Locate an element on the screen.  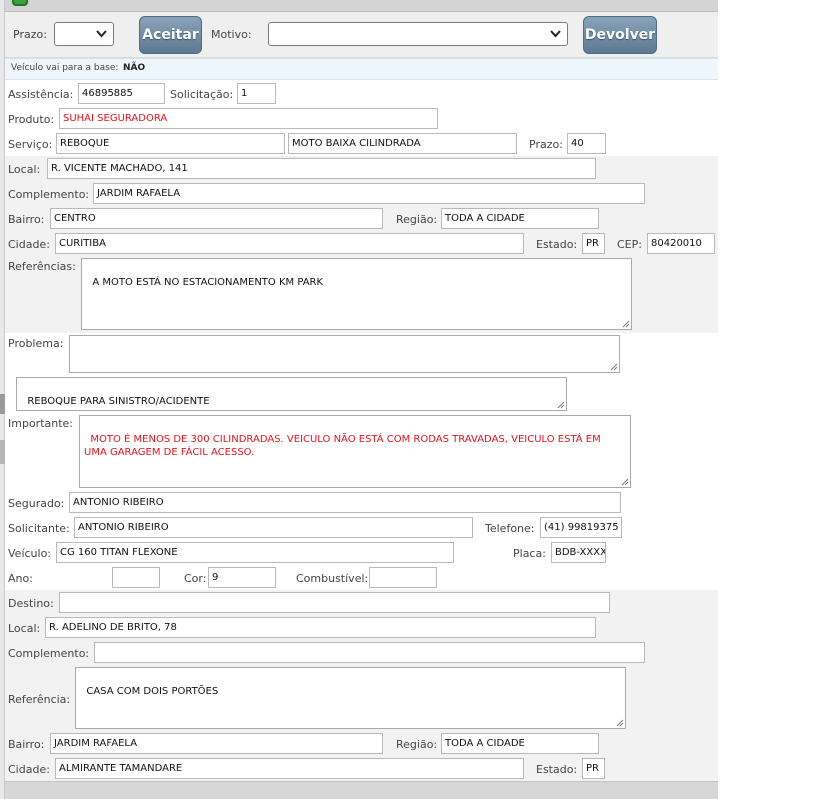
cidade-field: CURITIBA is located at coordinates (289, 243).